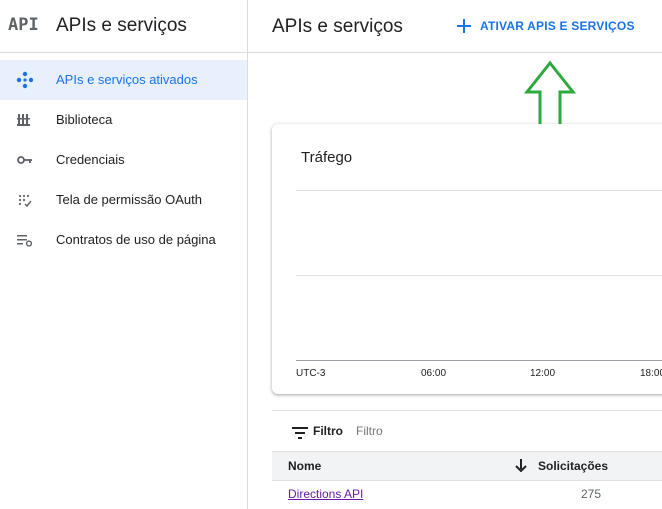 Image resolution: width=662 pixels, height=509 pixels. What do you see at coordinates (479, 360) in the screenshot?
I see `x-axis` at bounding box center [479, 360].